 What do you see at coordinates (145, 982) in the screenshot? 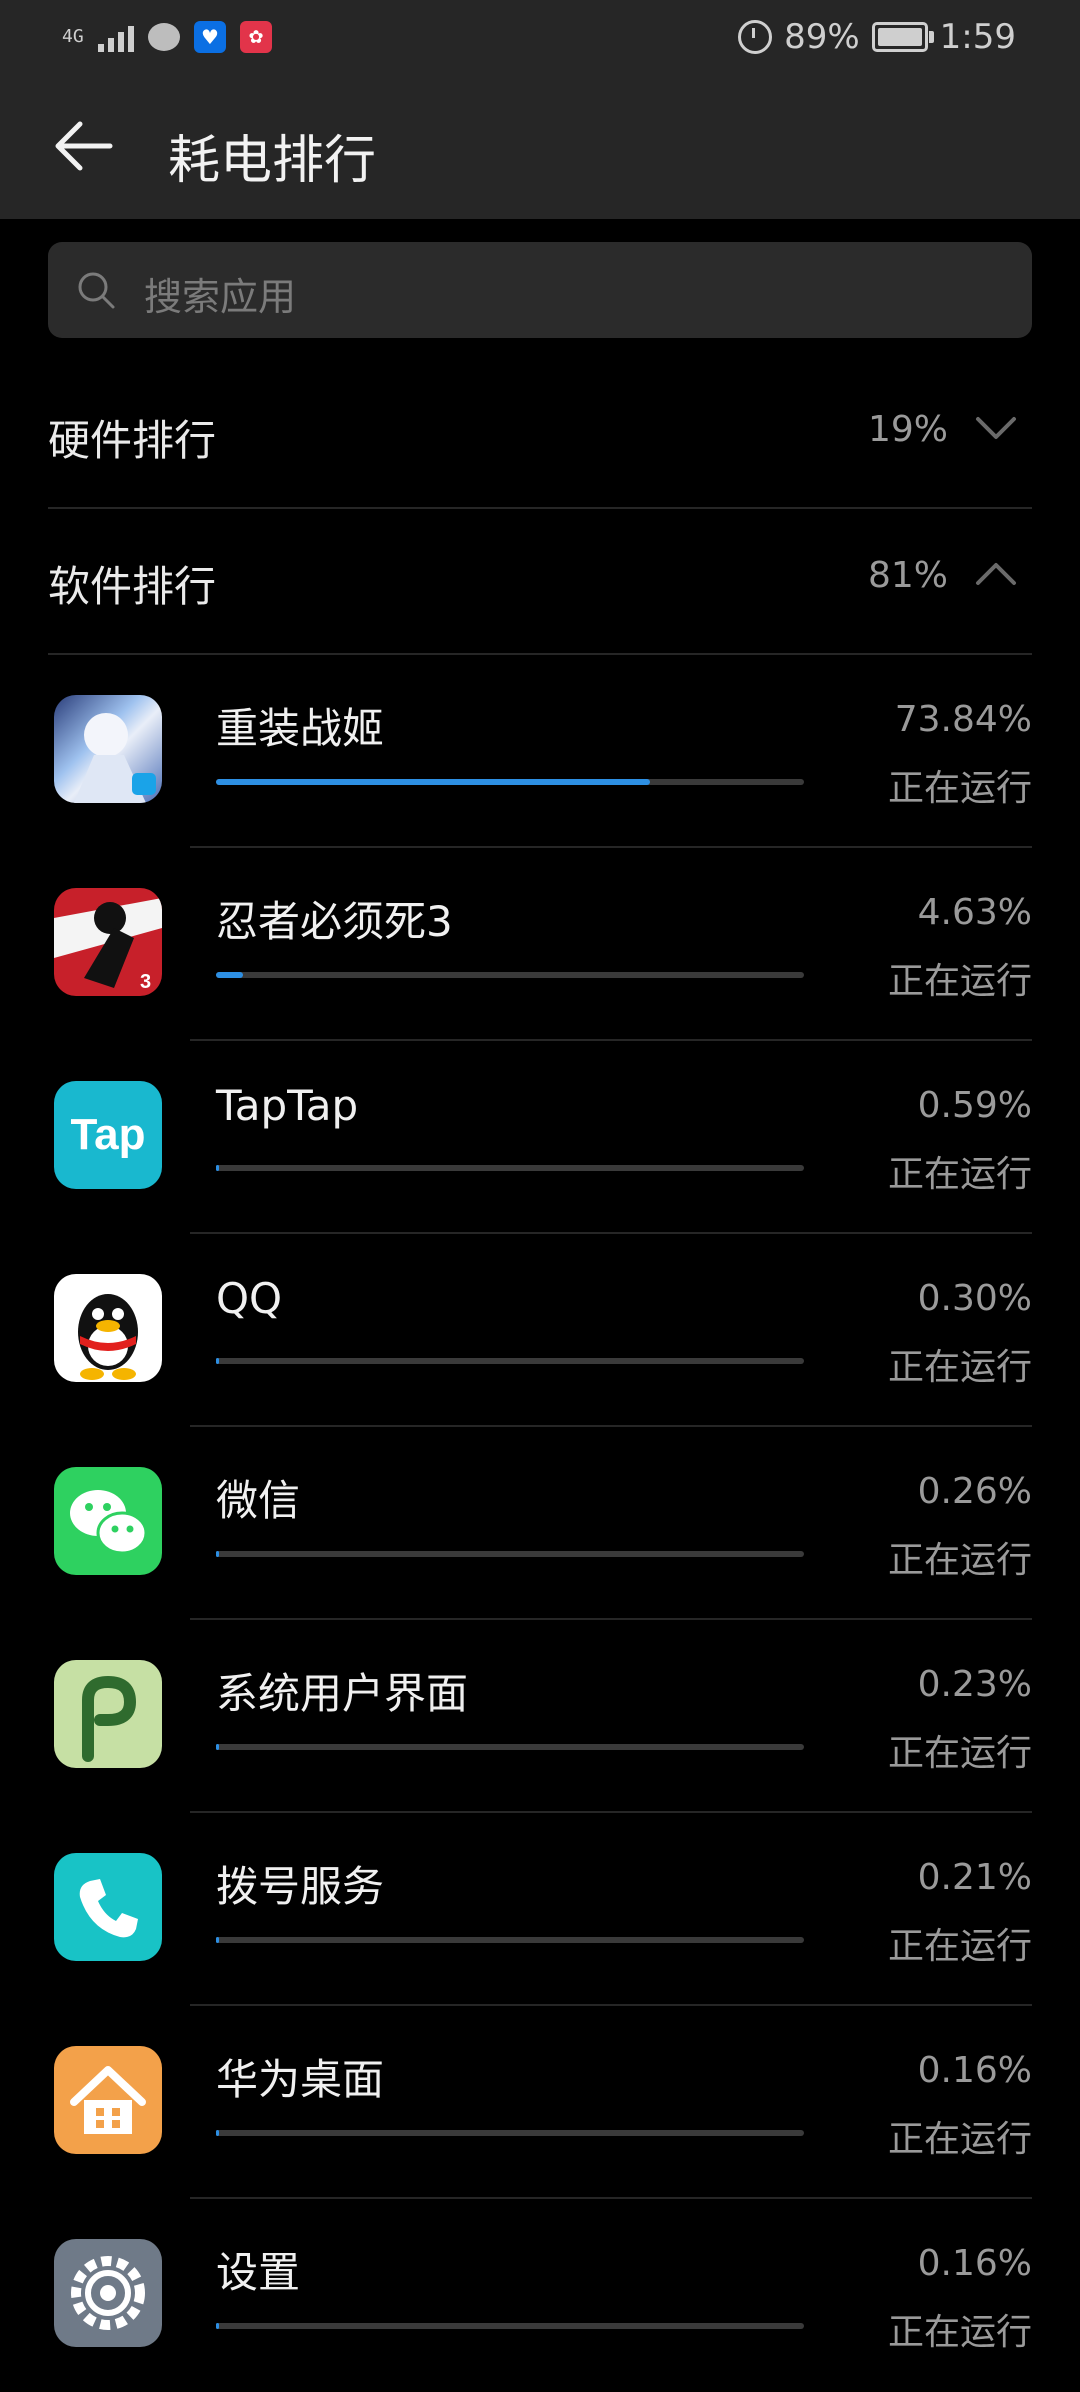
I see `svg-text: 3` at bounding box center [145, 982].